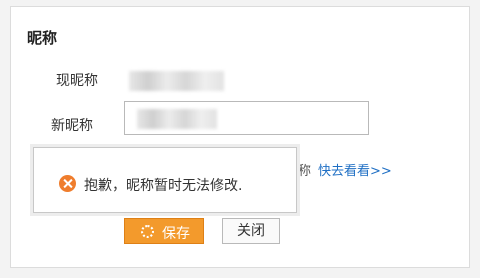 This screenshot has height=278, width=480. Describe the element at coordinates (67, 183) in the screenshot. I see `error-x-icon` at that location.